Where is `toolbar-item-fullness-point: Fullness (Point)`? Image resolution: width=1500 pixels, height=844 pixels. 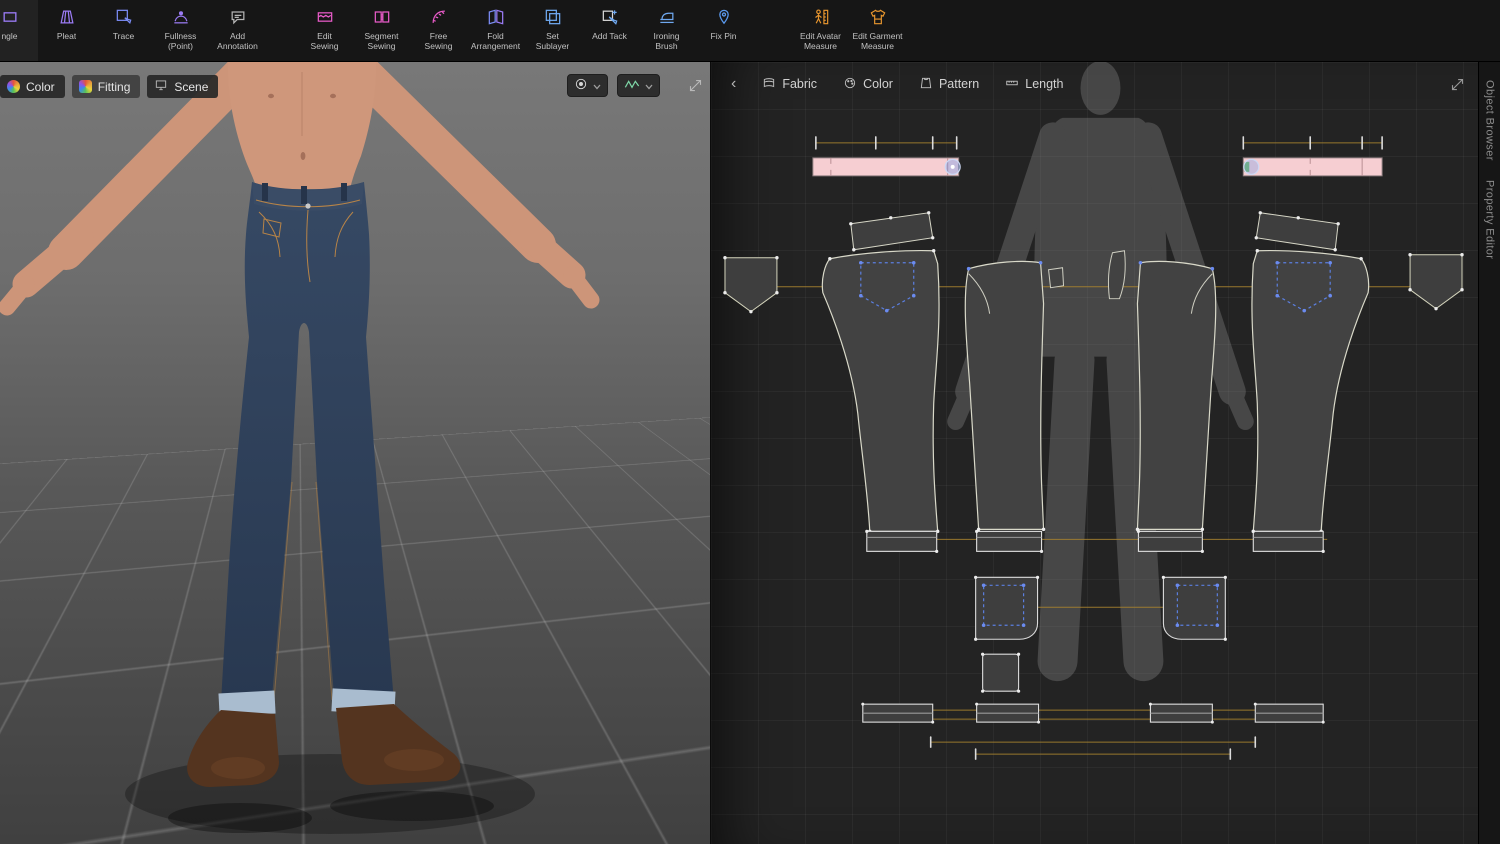
toolbar-item-fullness-point: Fullness (Point) is located at coordinates (180, 30).